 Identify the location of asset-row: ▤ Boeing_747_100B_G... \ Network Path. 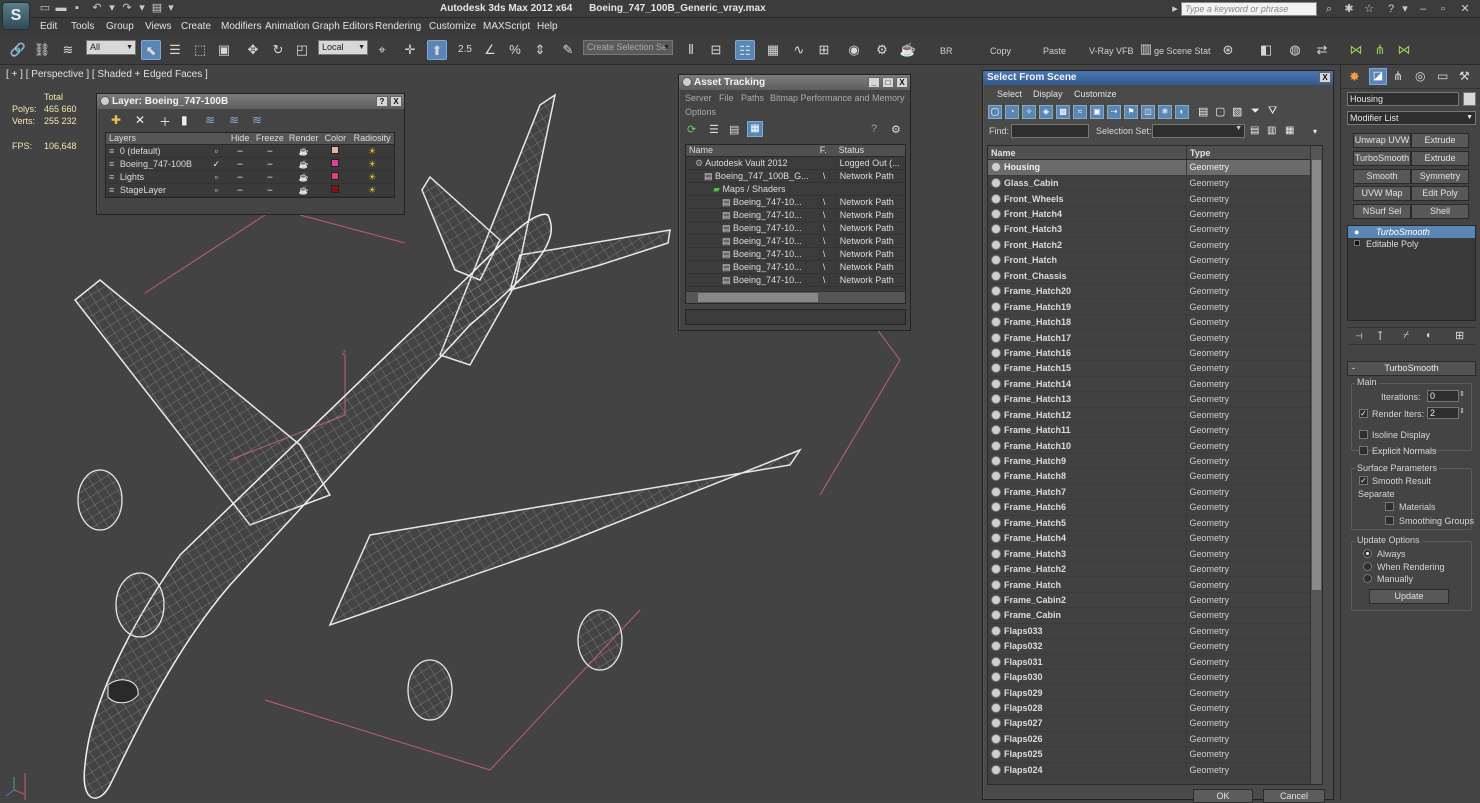
(795, 176).